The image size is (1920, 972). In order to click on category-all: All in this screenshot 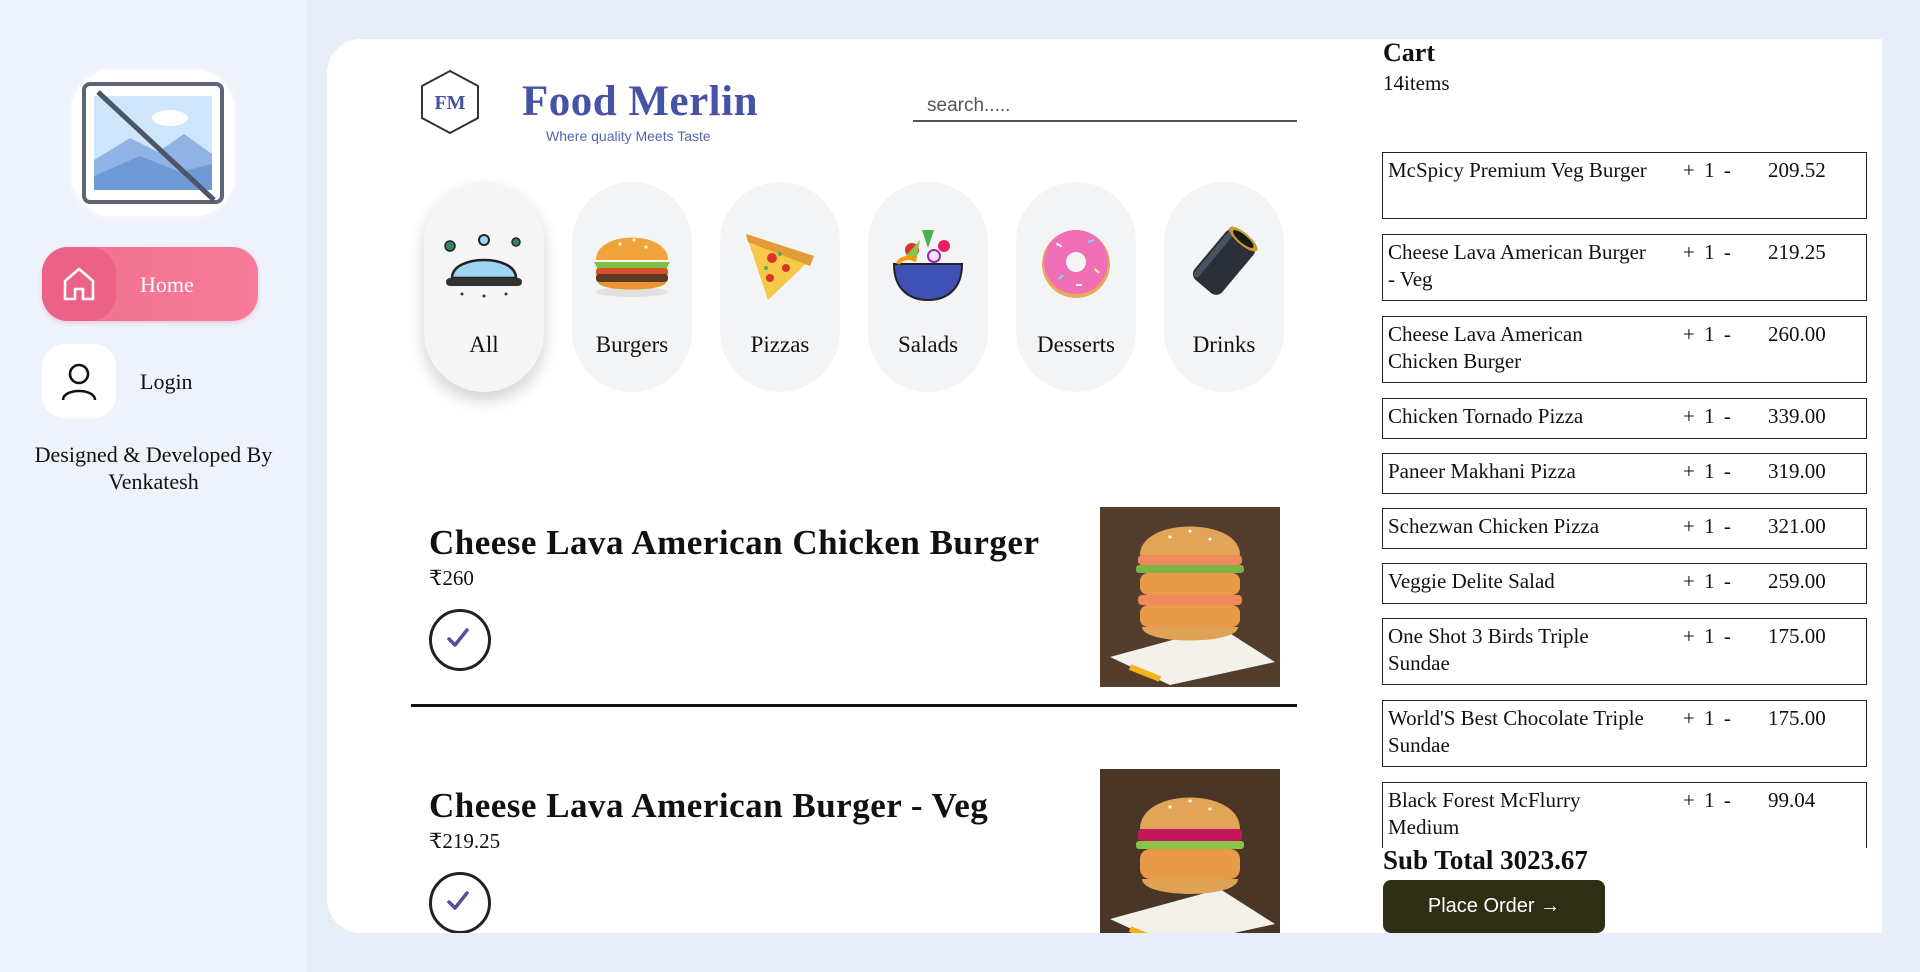, I will do `click(484, 287)`.